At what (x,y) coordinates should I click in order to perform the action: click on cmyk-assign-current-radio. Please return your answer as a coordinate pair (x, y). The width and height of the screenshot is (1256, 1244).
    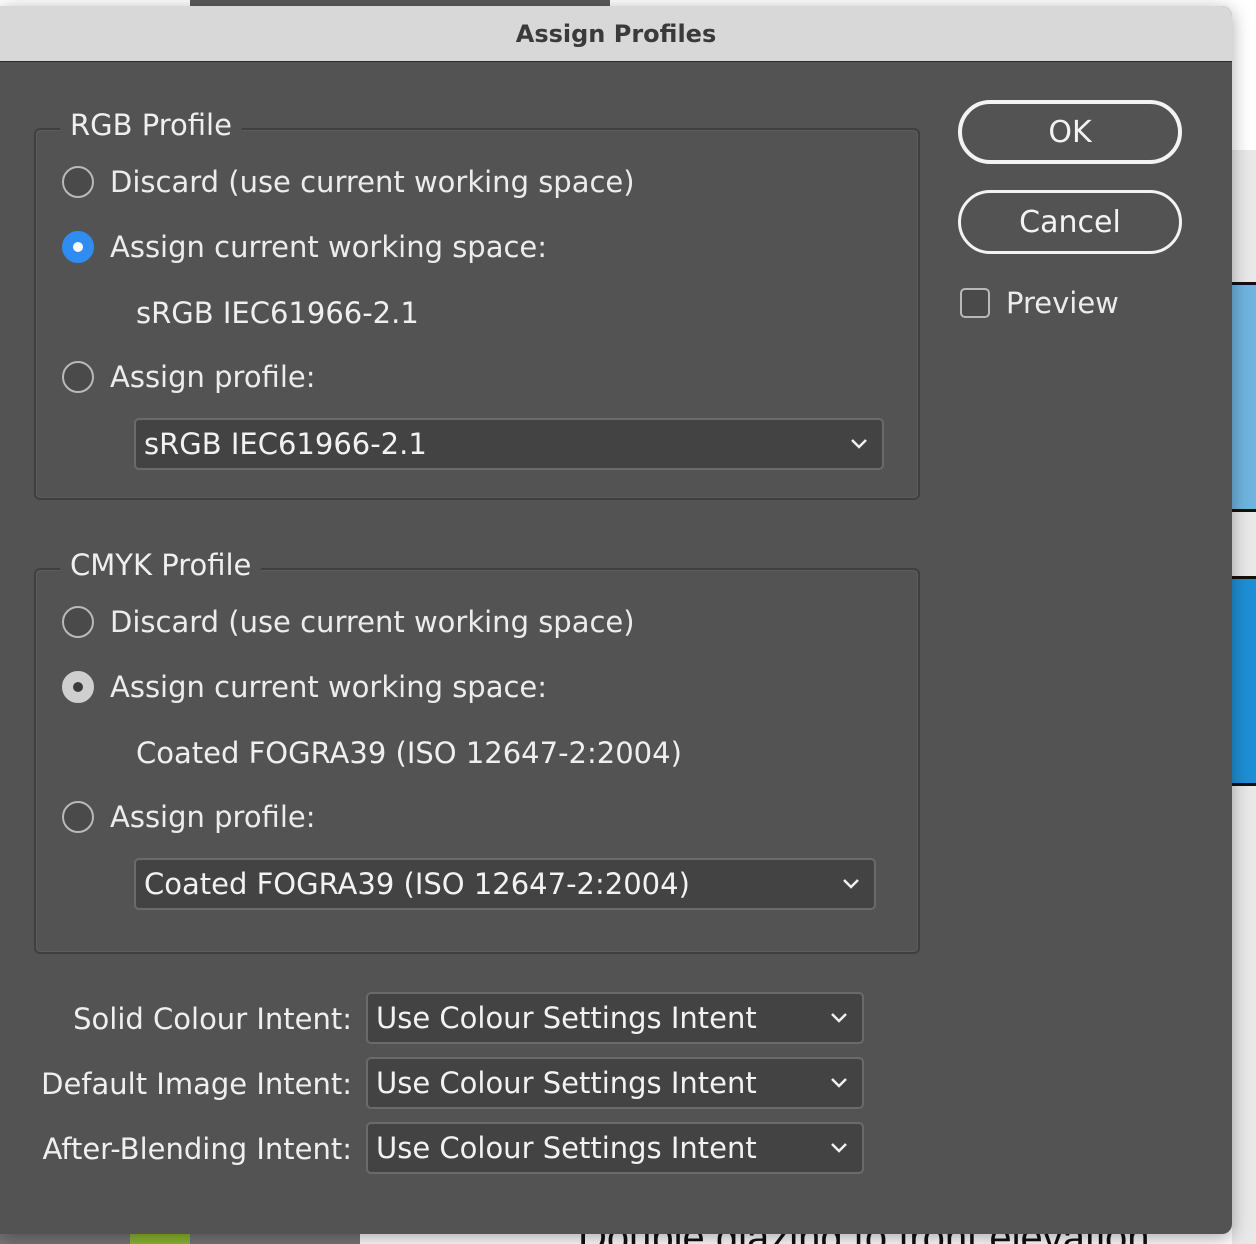
    Looking at the image, I should click on (78, 687).